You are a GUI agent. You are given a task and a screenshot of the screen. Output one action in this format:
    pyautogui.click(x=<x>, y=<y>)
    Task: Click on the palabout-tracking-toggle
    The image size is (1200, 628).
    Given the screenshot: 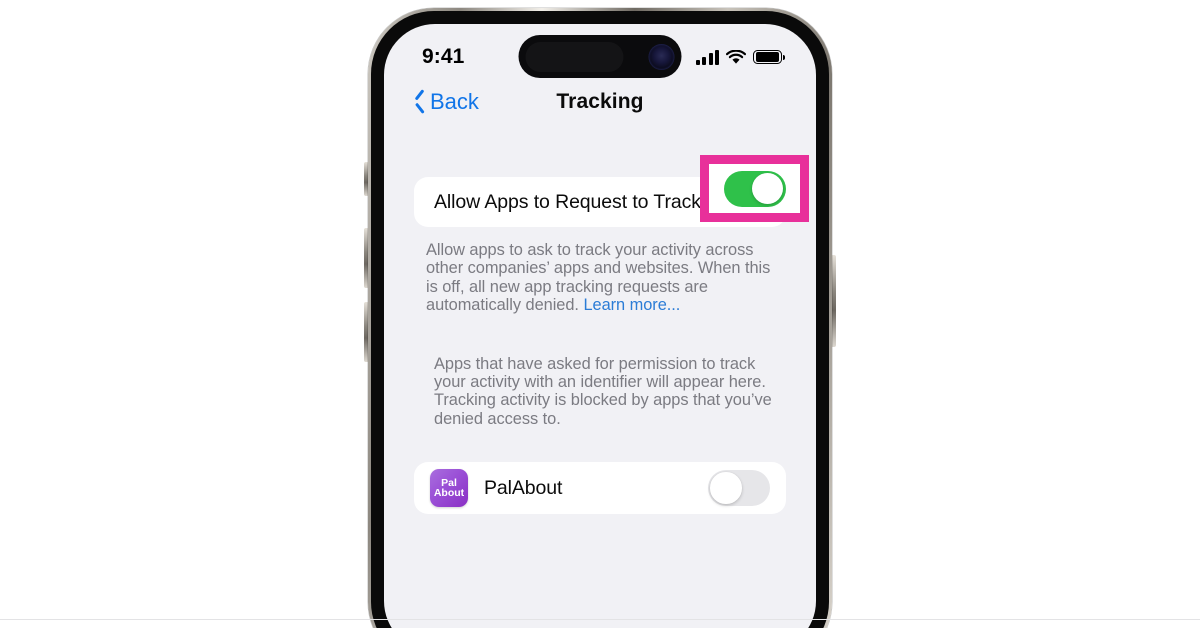 What is the action you would take?
    pyautogui.click(x=739, y=488)
    